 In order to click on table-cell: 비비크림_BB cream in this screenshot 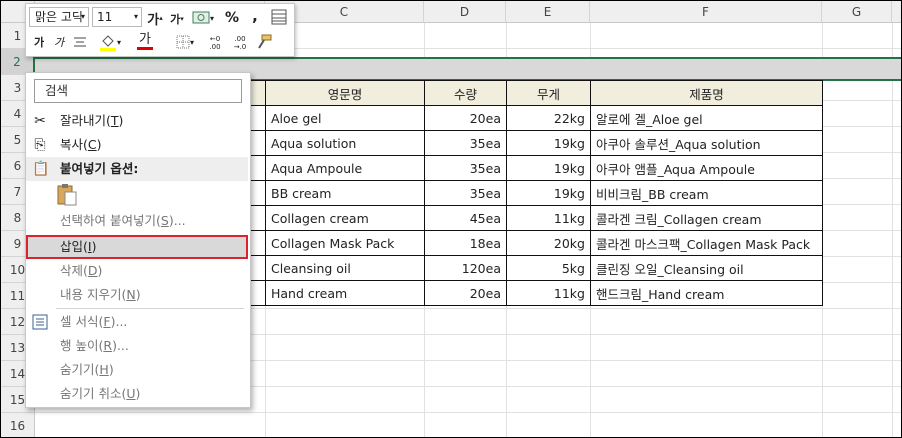, I will do `click(706, 193)`.